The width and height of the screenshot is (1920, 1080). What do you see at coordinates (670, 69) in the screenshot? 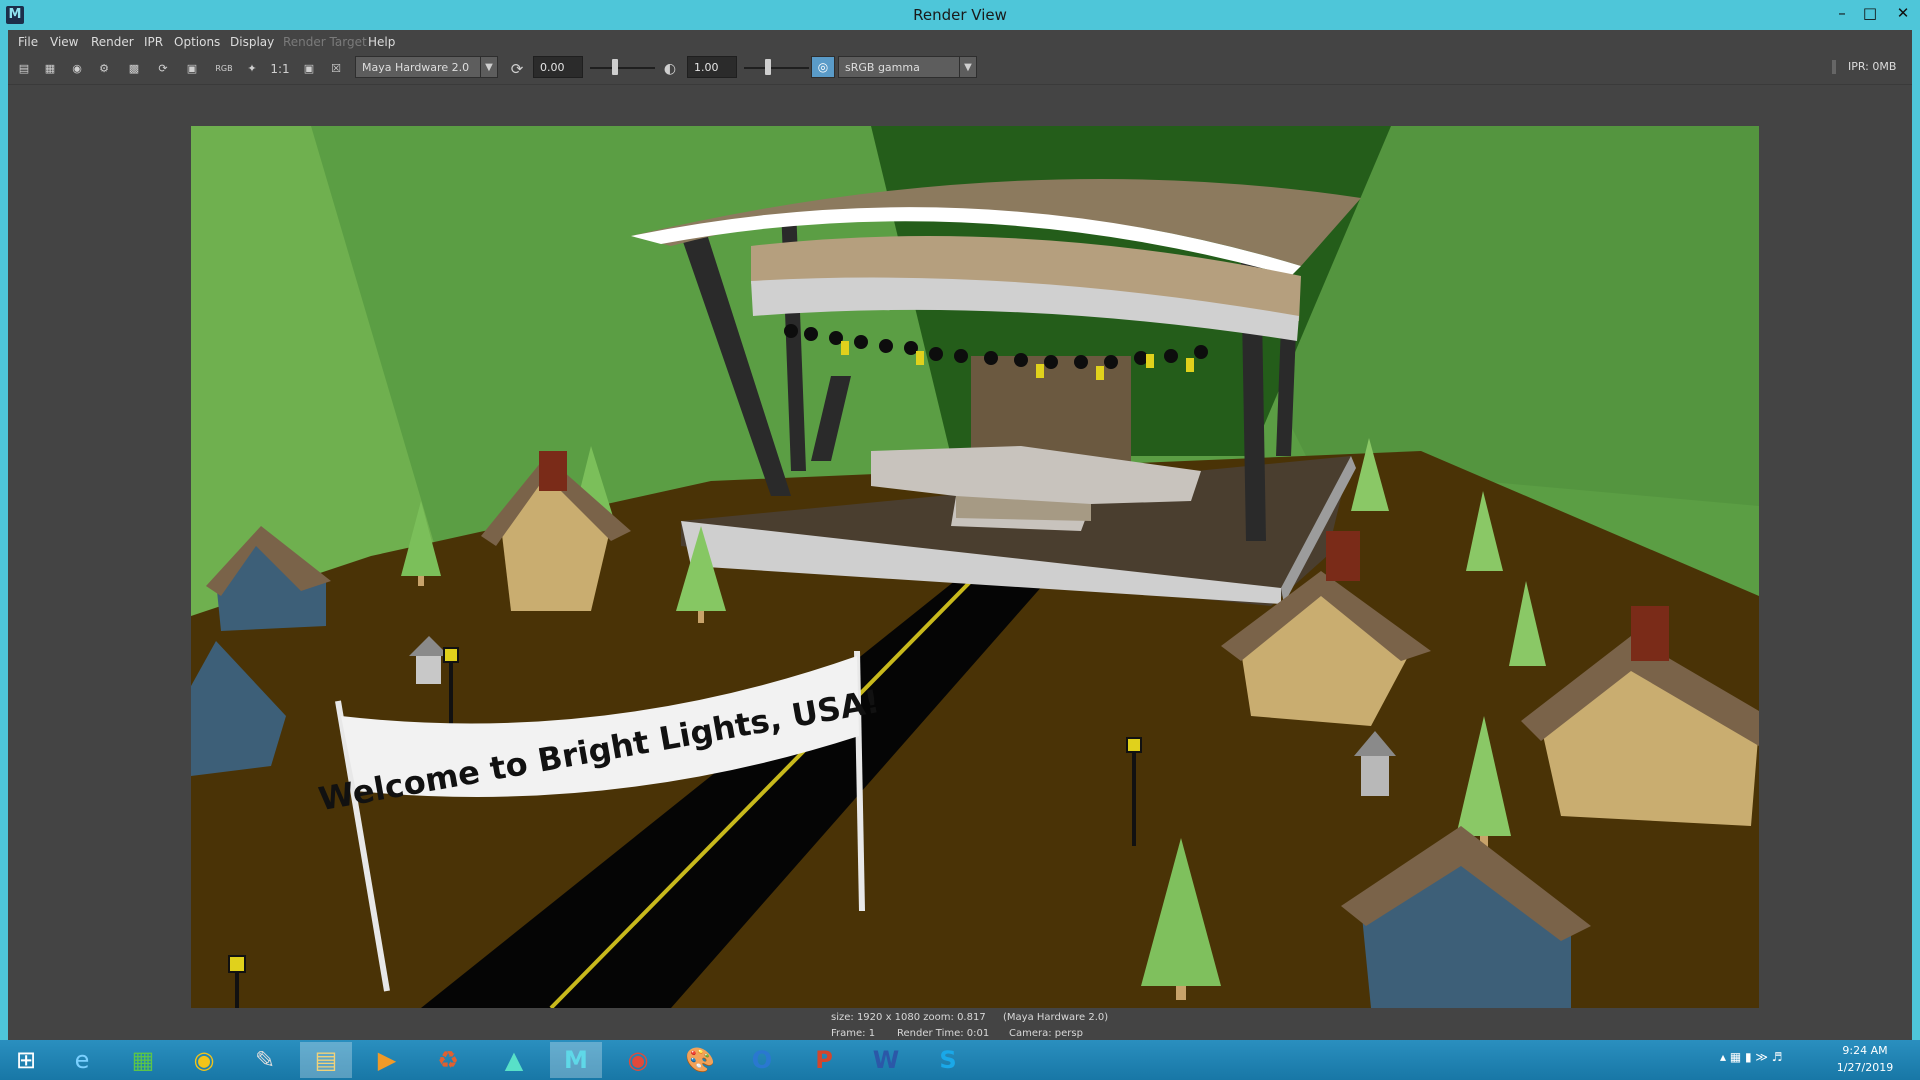
I see `gamma-icon: ◐` at bounding box center [670, 69].